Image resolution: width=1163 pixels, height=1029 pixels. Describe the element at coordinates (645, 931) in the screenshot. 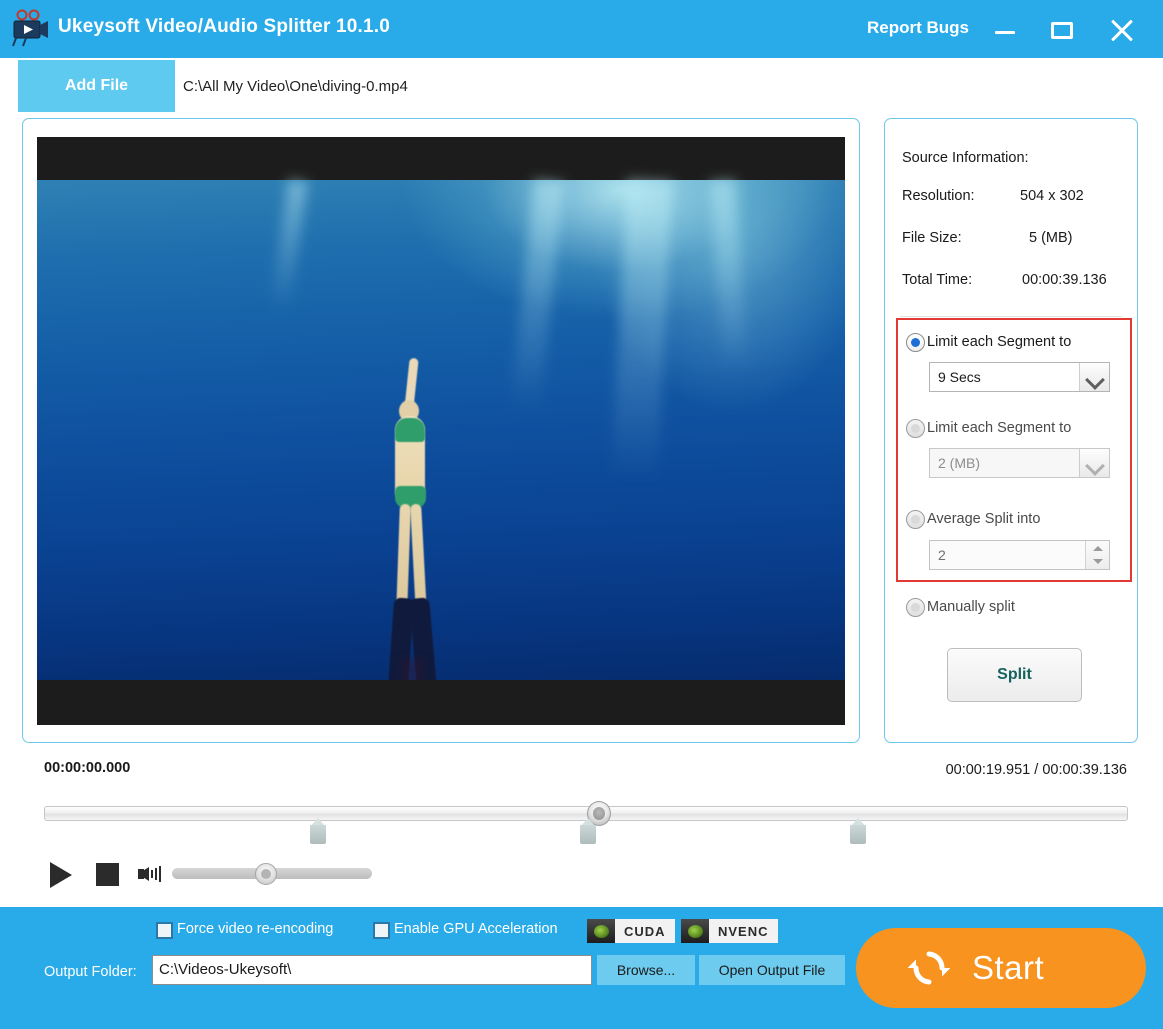

I see `cuda-badge-label: CUDA` at that location.